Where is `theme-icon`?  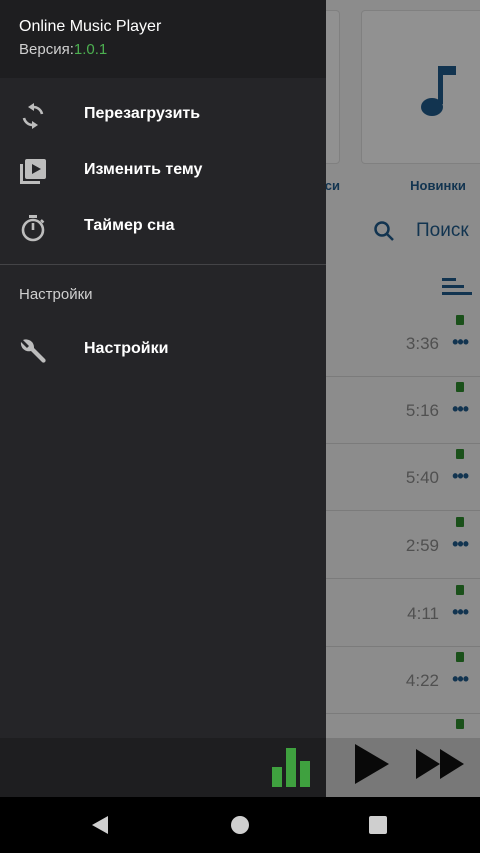 theme-icon is located at coordinates (33, 171).